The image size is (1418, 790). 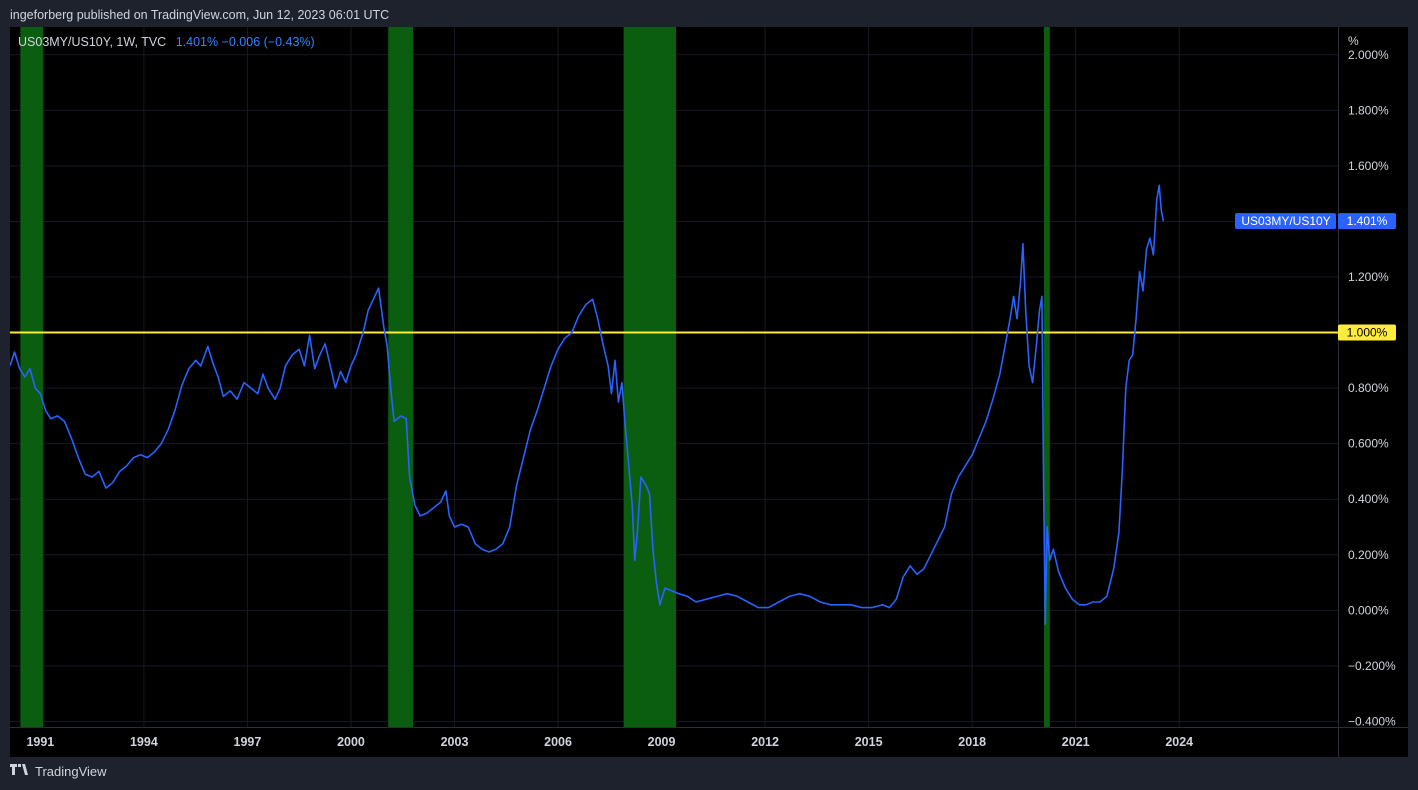 What do you see at coordinates (1367, 221) in the screenshot?
I see `last-price-label: 1.401%` at bounding box center [1367, 221].